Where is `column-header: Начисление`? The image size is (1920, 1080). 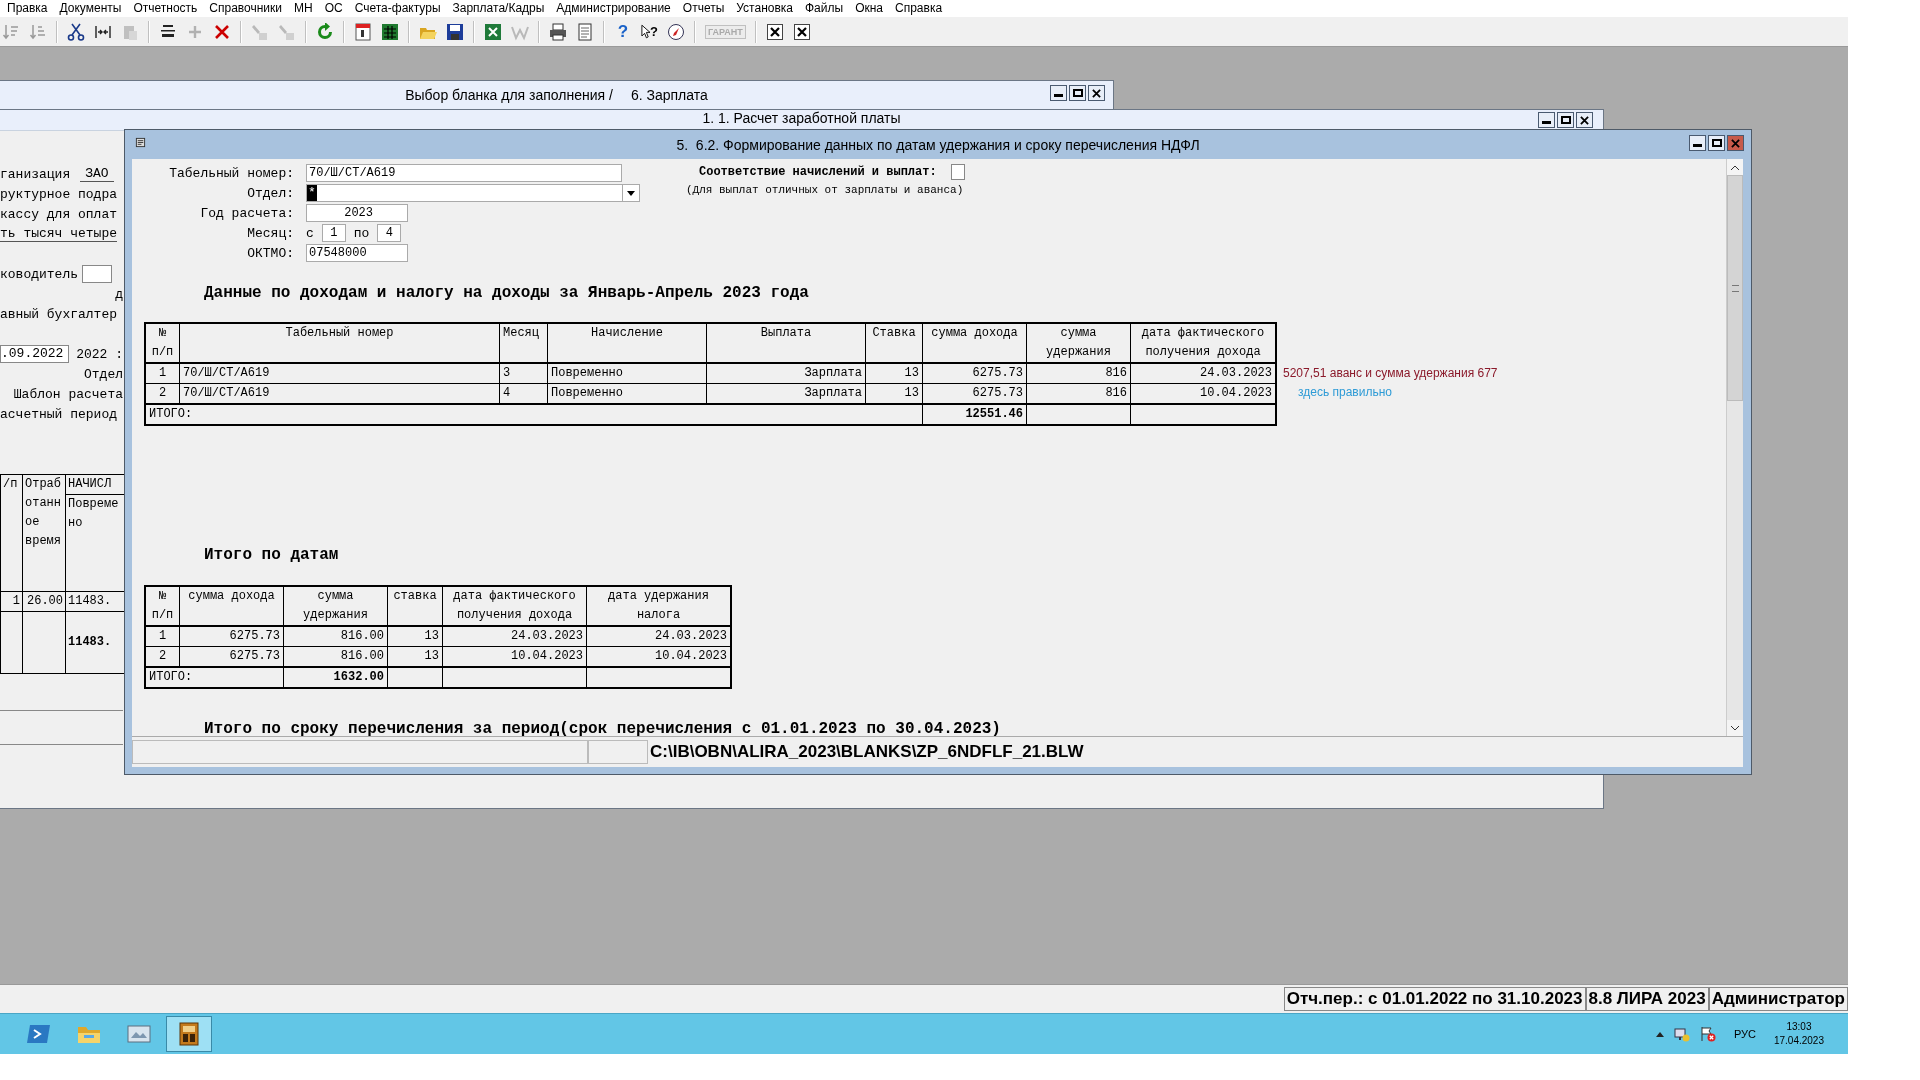 column-header: Начисление is located at coordinates (627, 343).